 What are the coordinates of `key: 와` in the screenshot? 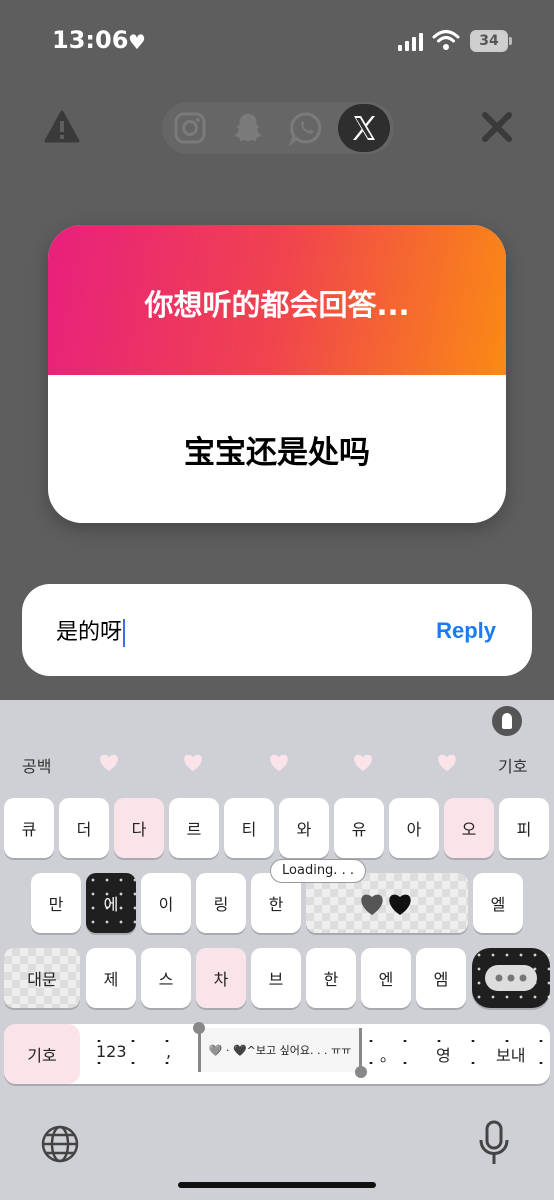 It's located at (304, 828).